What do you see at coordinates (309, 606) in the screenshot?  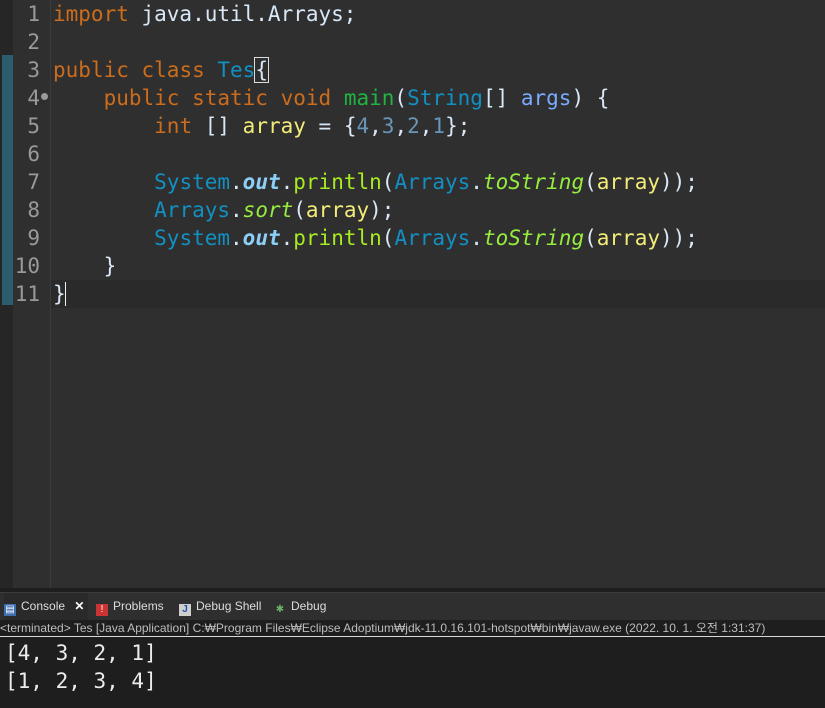 I see `tab-label: Debug` at bounding box center [309, 606].